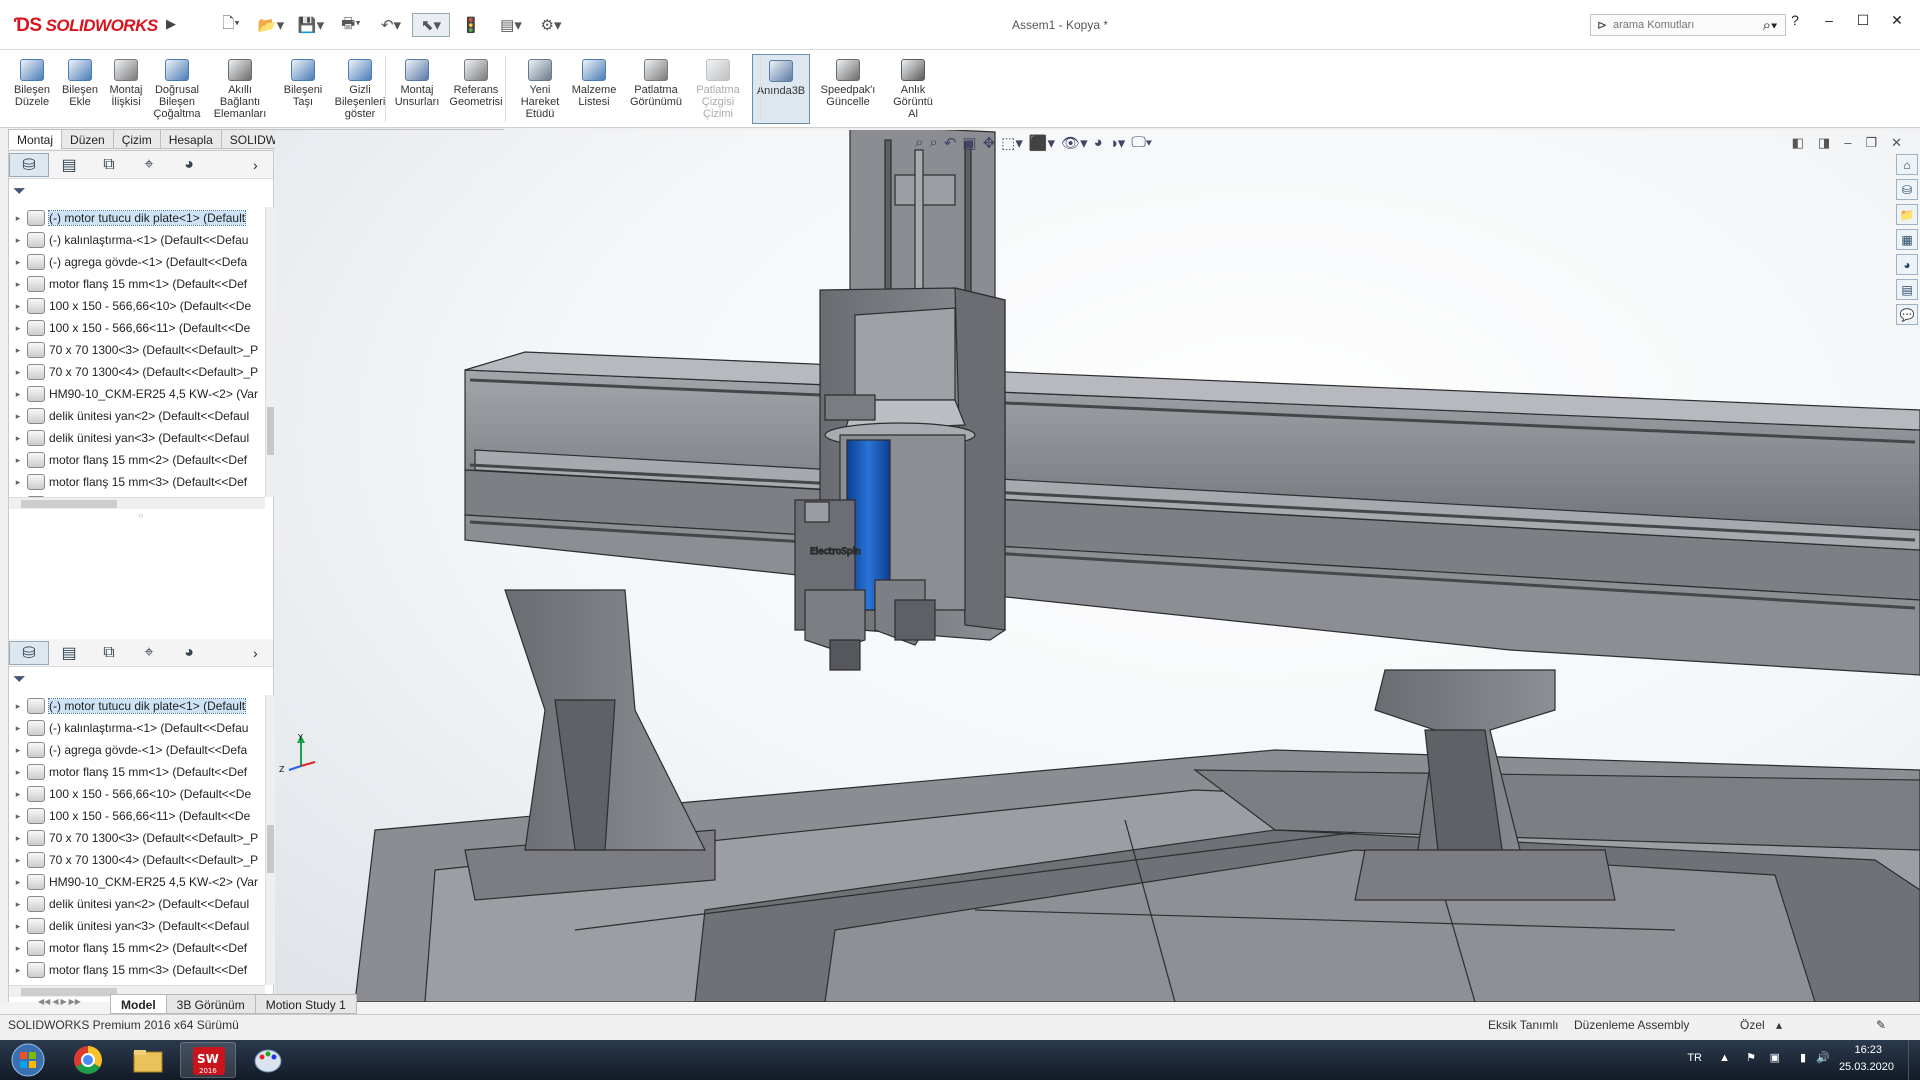  What do you see at coordinates (137, 350) in the screenshot?
I see `tree-item: ▸ 70 x 70 1300<3> (Default<<Default>_P` at bounding box center [137, 350].